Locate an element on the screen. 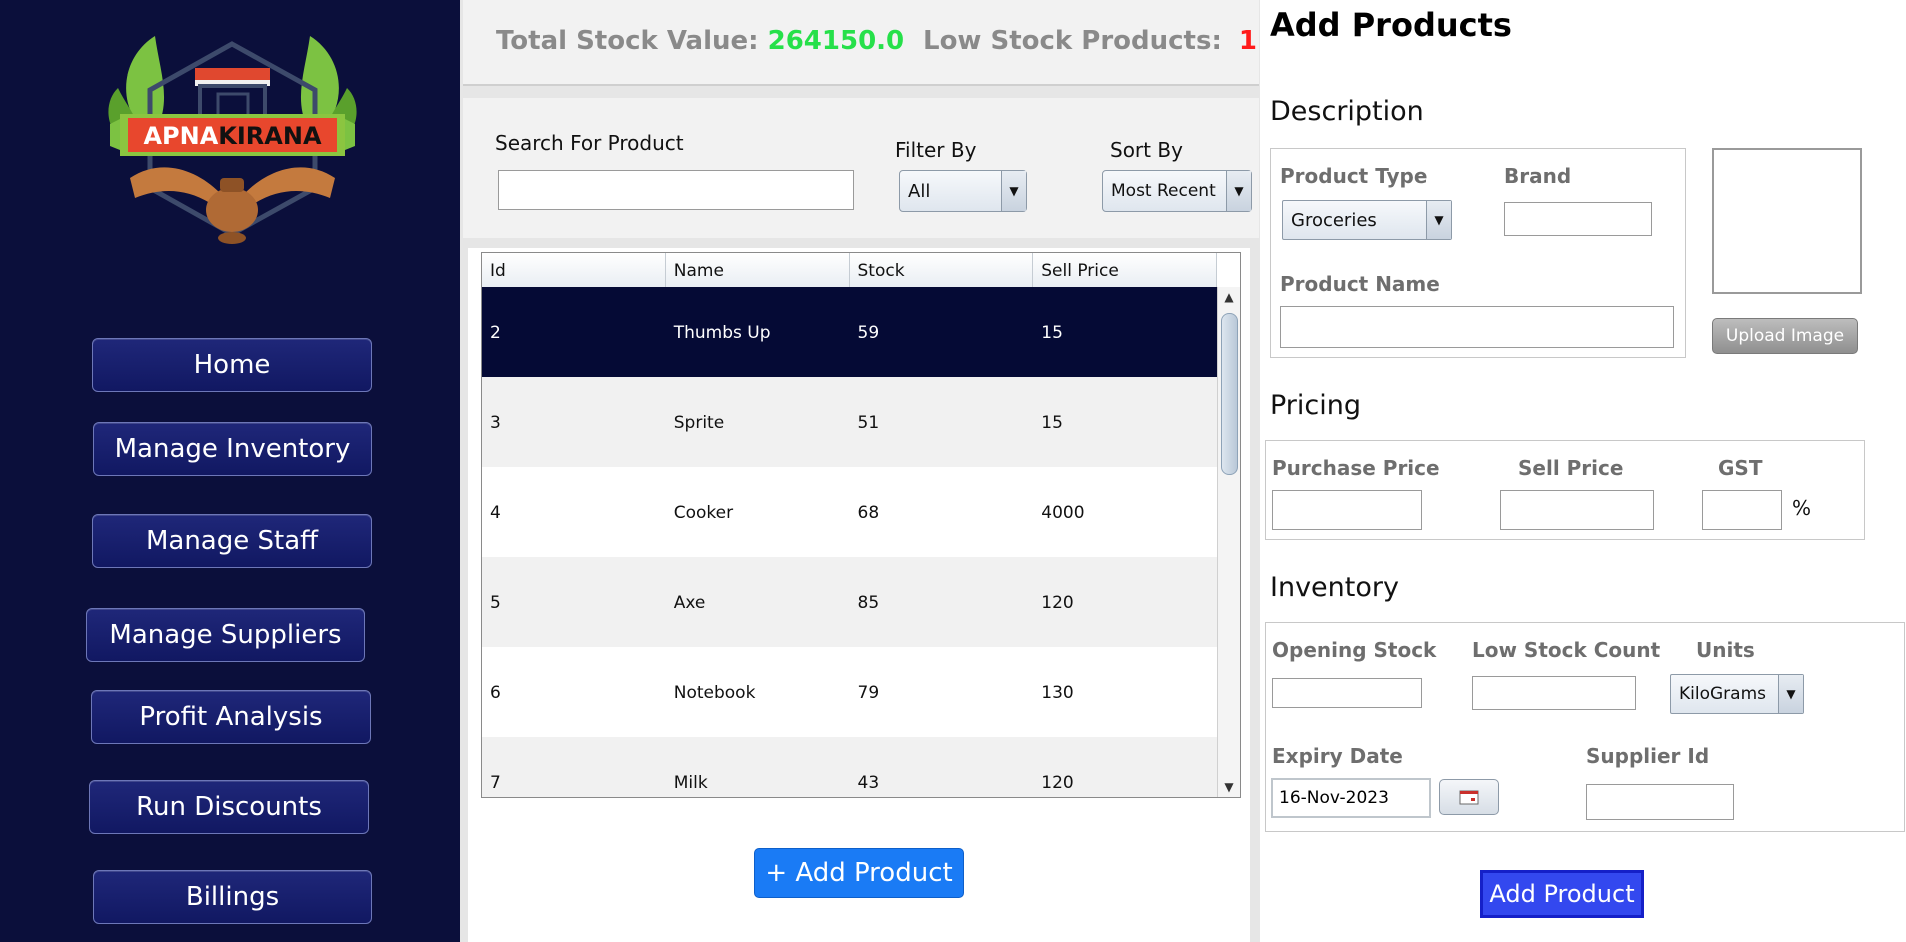 Image resolution: width=1906 pixels, height=942 pixels. expiry-date-input: 16-Nov-2023 is located at coordinates (1351, 798).